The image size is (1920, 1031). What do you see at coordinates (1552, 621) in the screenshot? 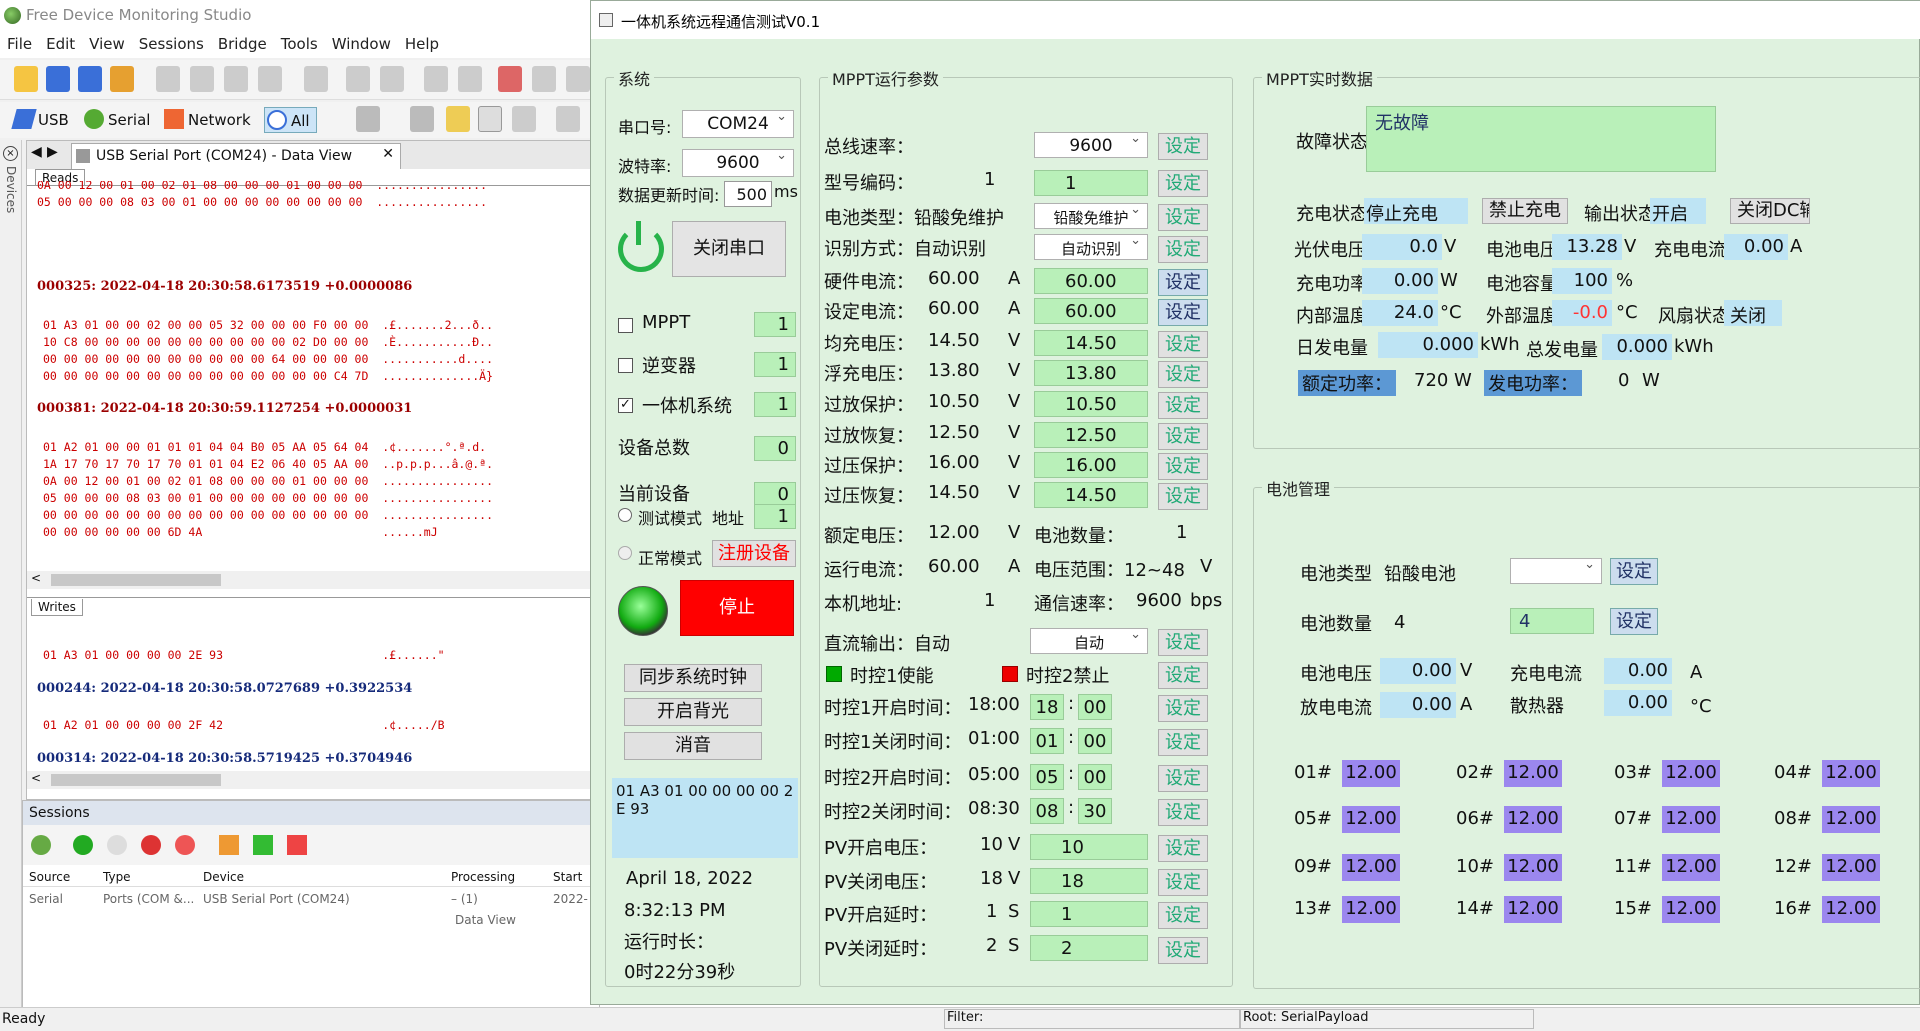
I see `bm-battery-count-input: 4` at bounding box center [1552, 621].